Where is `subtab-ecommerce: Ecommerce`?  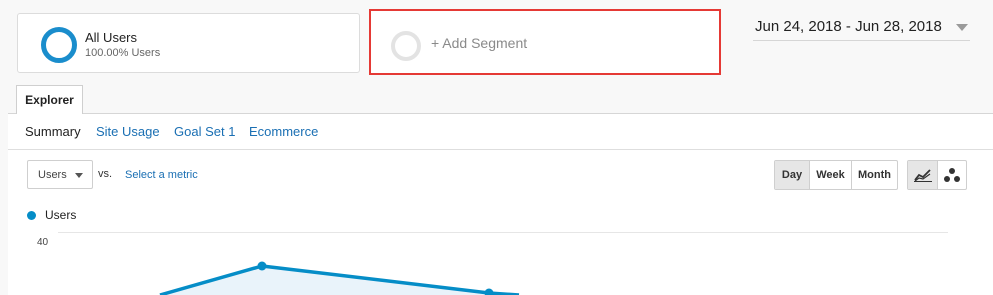
subtab-ecommerce: Ecommerce is located at coordinates (283, 131).